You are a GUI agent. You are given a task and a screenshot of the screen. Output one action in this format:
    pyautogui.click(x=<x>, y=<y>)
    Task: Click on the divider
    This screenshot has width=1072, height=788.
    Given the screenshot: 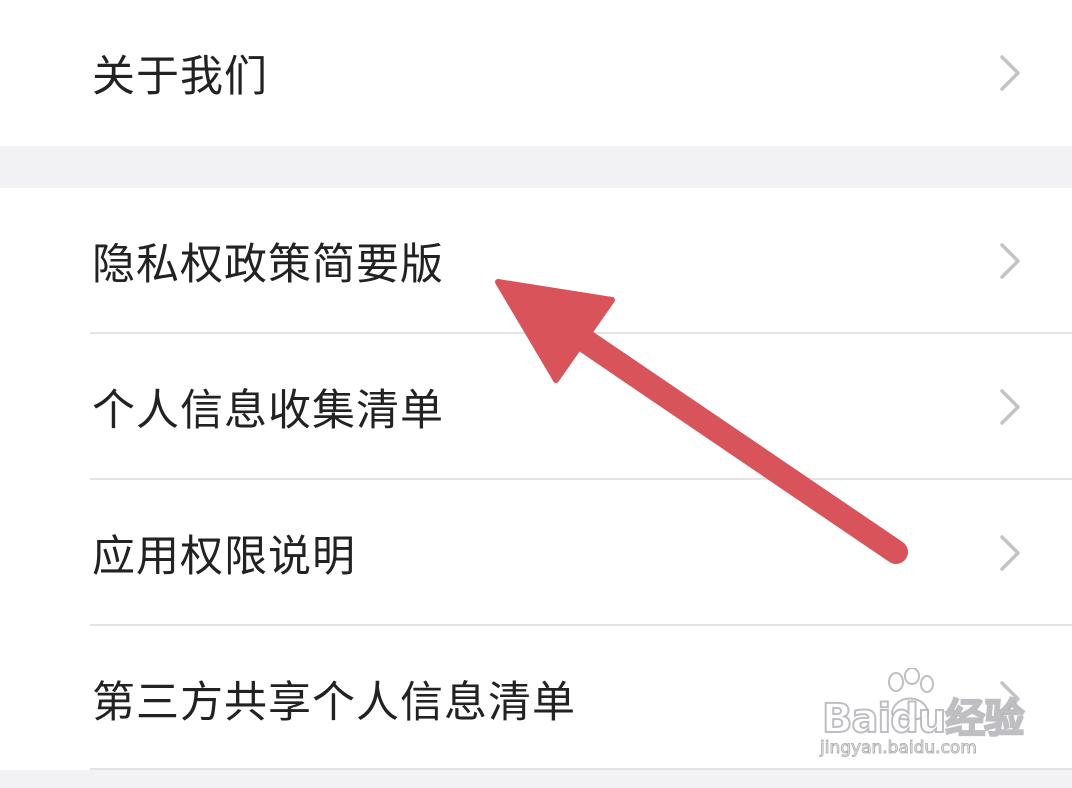 What is the action you would take?
    pyautogui.click(x=581, y=769)
    